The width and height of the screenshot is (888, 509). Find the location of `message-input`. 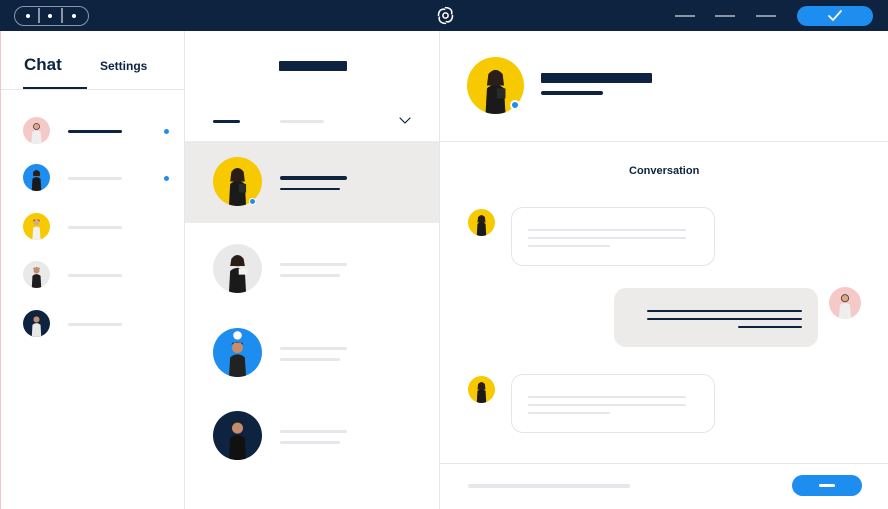

message-input is located at coordinates (549, 486).